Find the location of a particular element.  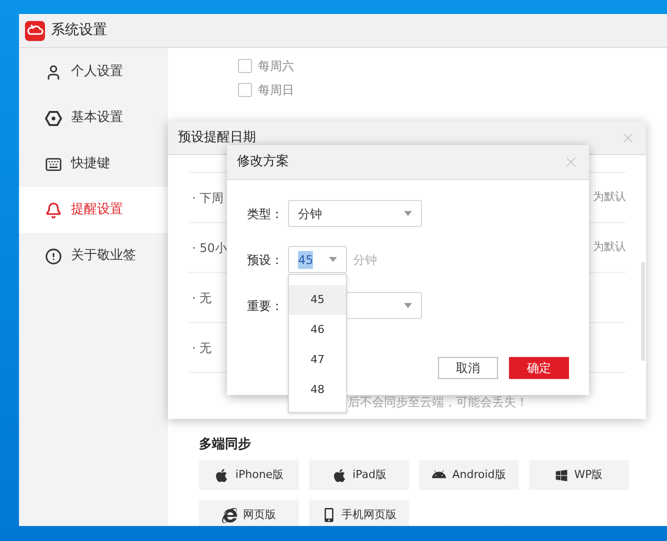

select-value: 分钟 is located at coordinates (310, 214).